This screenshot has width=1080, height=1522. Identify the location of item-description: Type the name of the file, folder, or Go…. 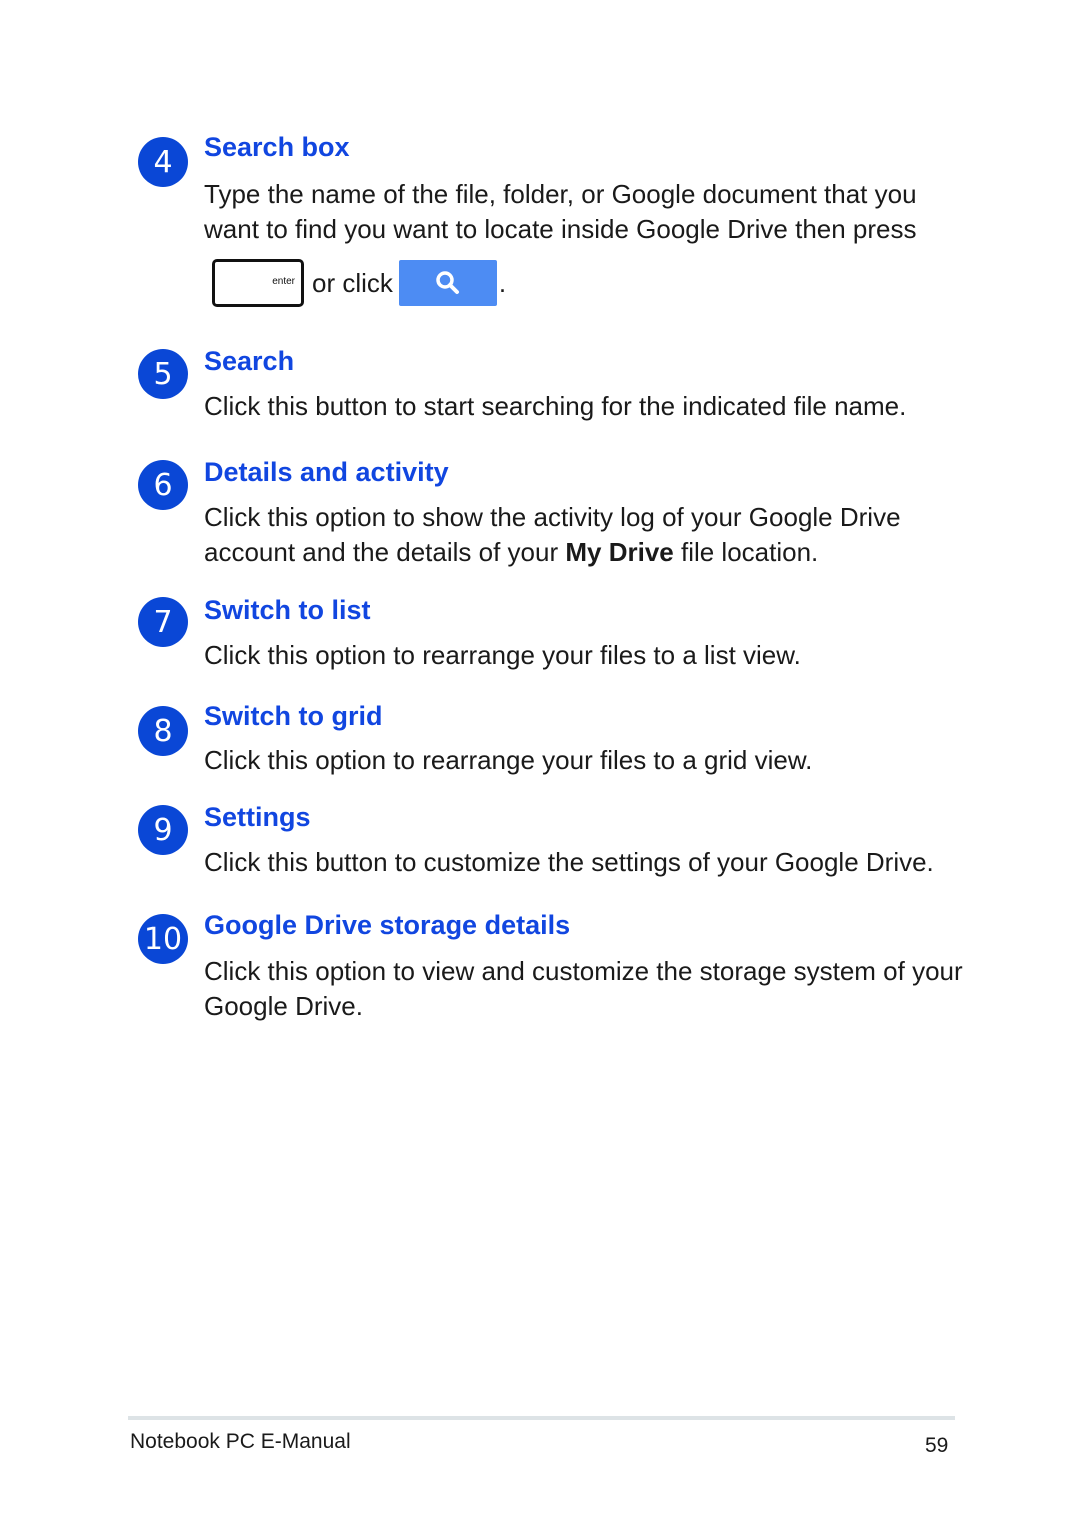
(584, 212).